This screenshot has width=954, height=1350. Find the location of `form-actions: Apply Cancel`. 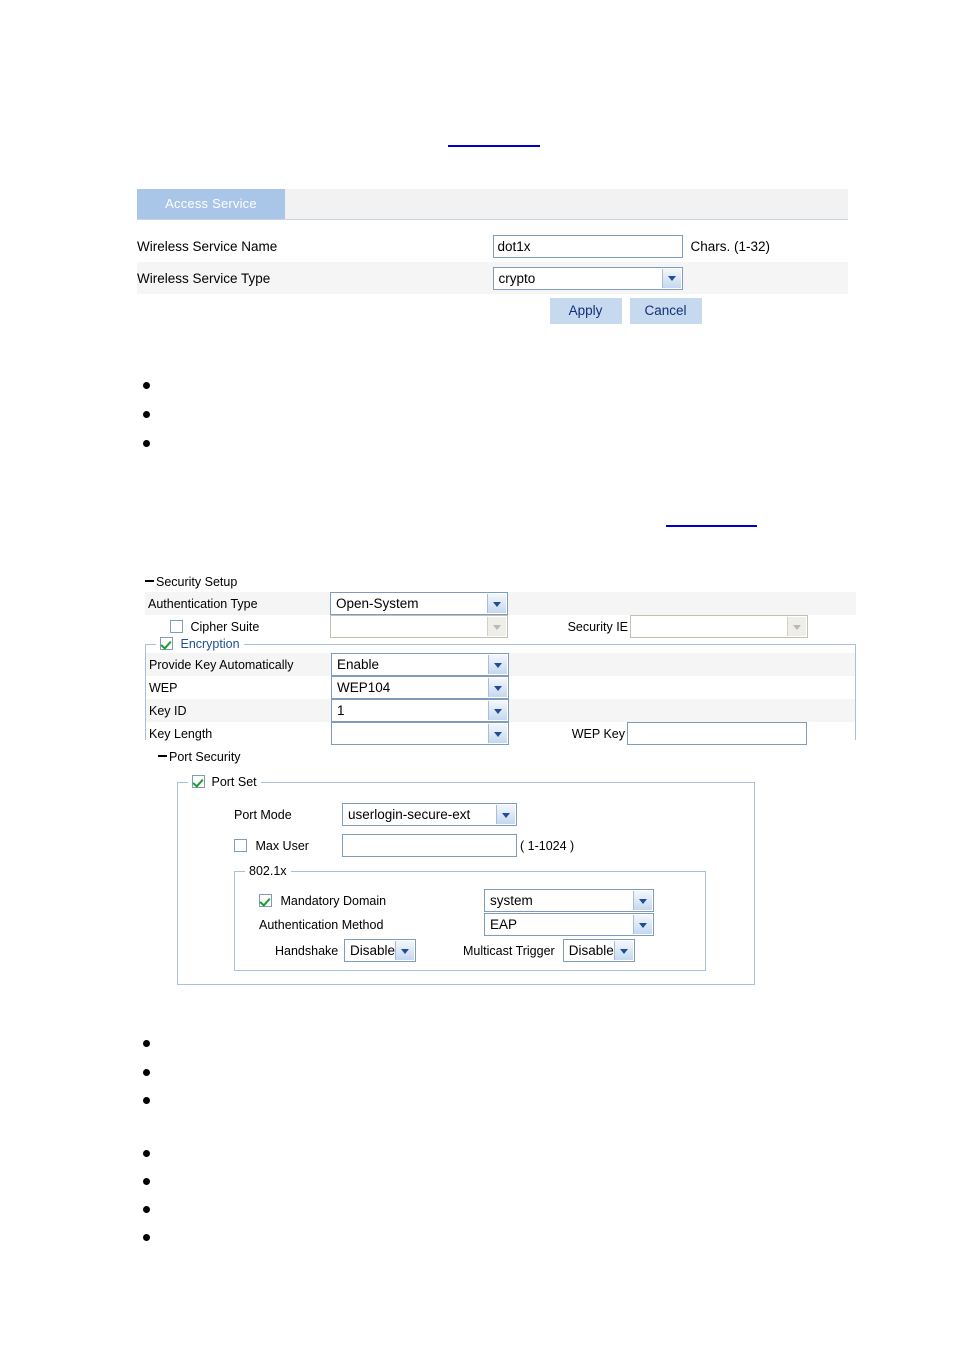

form-actions: Apply Cancel is located at coordinates (671, 312).